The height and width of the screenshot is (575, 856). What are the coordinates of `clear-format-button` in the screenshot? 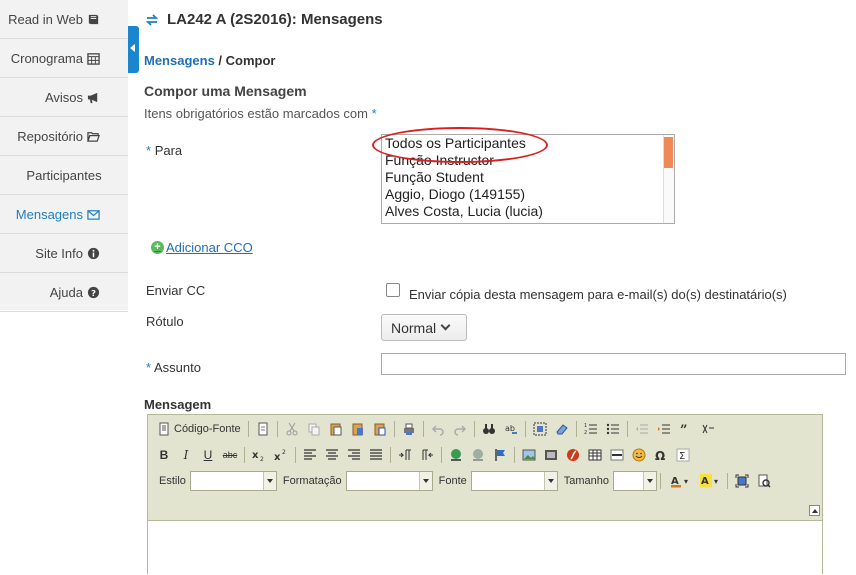 It's located at (708, 429).